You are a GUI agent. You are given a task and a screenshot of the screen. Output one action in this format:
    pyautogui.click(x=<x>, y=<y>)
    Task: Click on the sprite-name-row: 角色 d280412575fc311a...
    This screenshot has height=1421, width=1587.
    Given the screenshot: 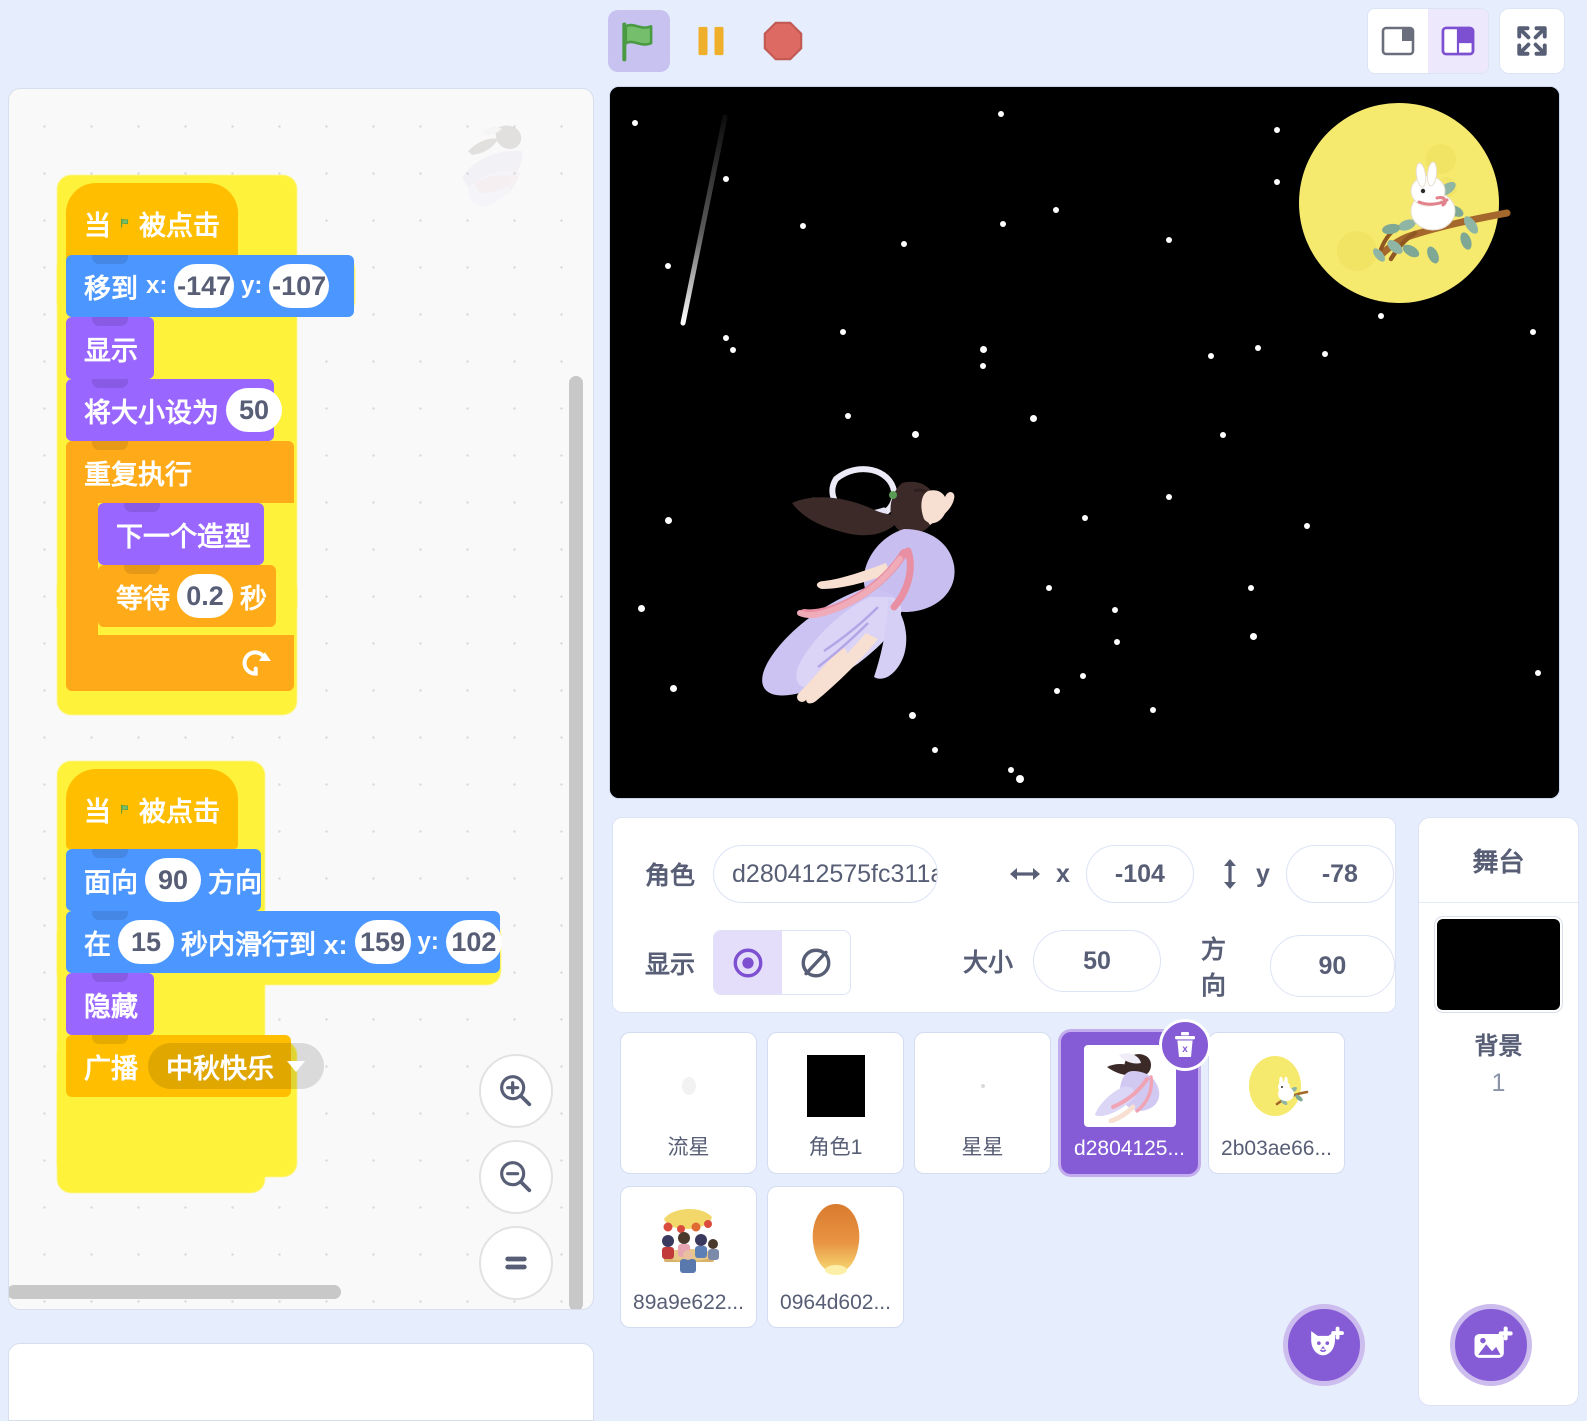 What is the action you would take?
    pyautogui.click(x=792, y=874)
    